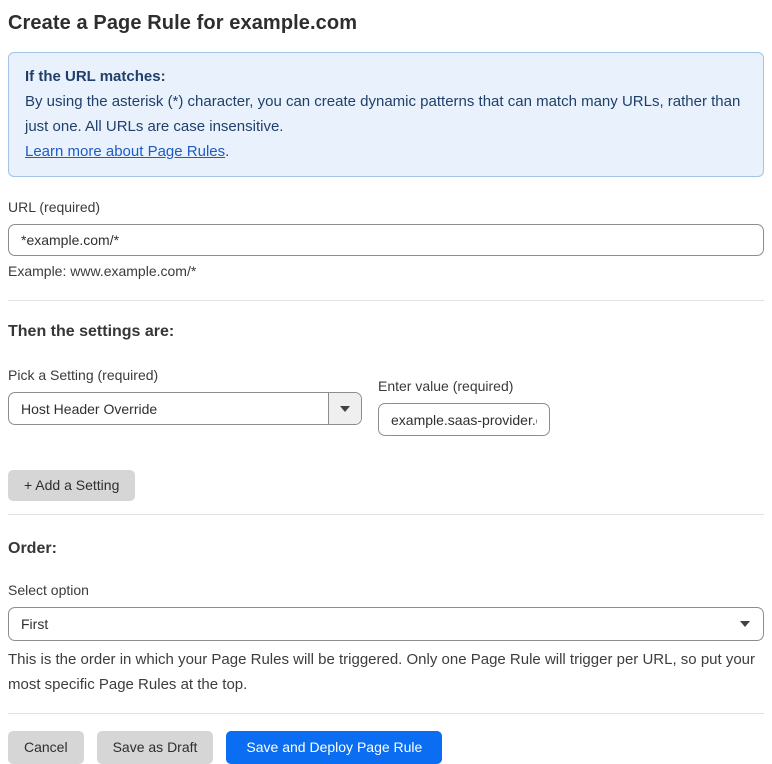 This screenshot has height=764, width=772. What do you see at coordinates (48, 590) in the screenshot?
I see `order-select-label: Select option` at bounding box center [48, 590].